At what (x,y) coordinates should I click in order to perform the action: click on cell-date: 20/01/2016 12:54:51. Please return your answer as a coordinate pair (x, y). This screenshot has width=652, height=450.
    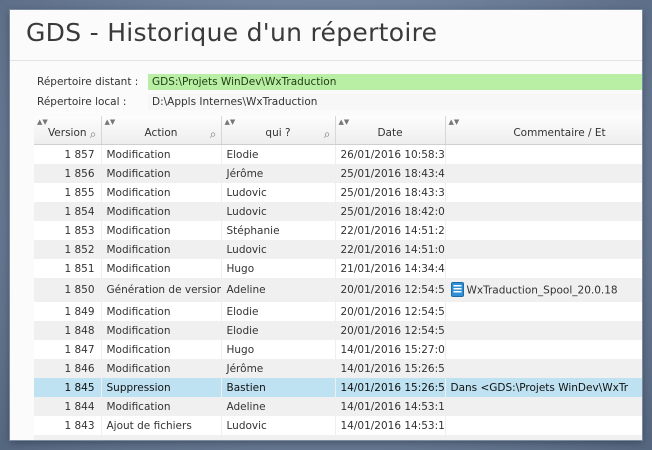
    Looking at the image, I should click on (390, 311).